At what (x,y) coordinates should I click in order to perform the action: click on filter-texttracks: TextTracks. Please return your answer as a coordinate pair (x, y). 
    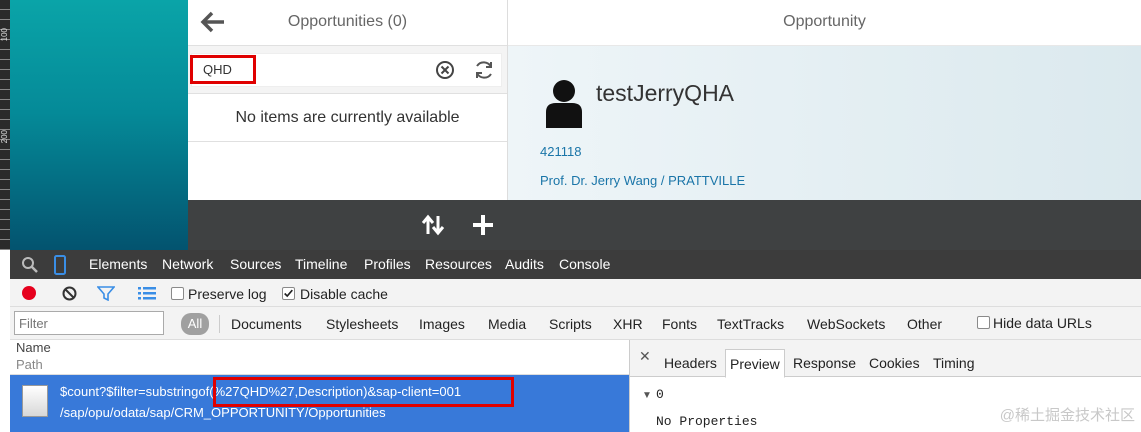
    Looking at the image, I should click on (750, 324).